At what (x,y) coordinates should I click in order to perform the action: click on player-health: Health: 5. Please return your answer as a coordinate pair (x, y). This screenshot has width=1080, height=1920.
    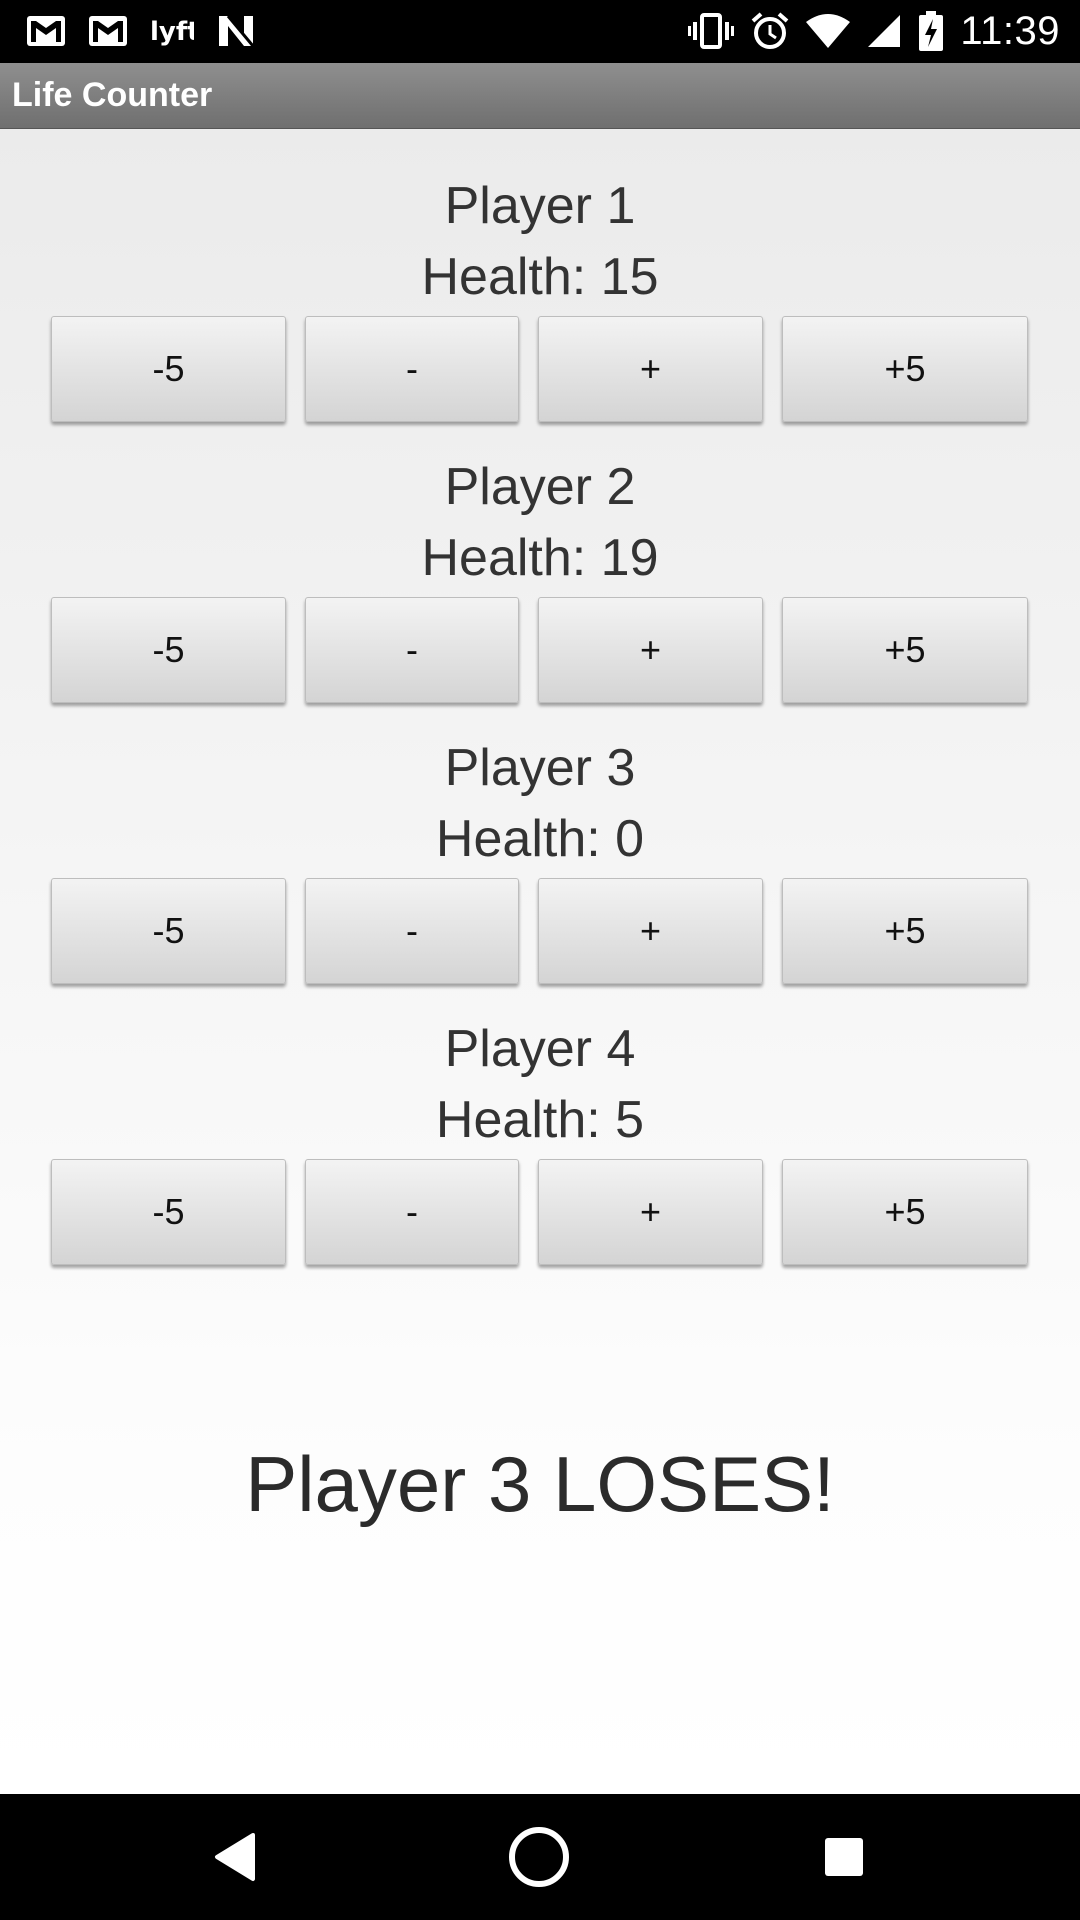
    Looking at the image, I should click on (540, 1120).